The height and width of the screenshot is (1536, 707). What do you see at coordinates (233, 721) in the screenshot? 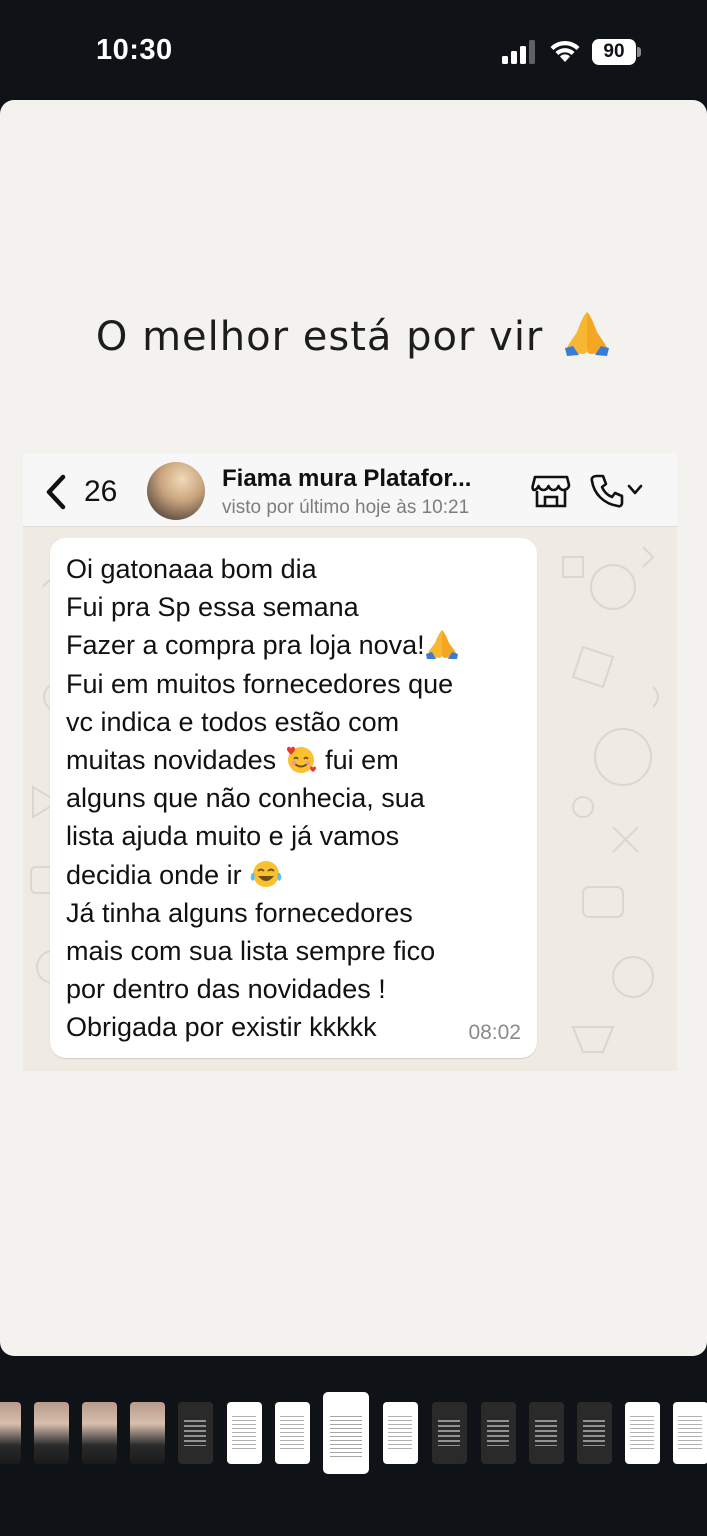
I see `message-line: vc indica e todos estão com` at bounding box center [233, 721].